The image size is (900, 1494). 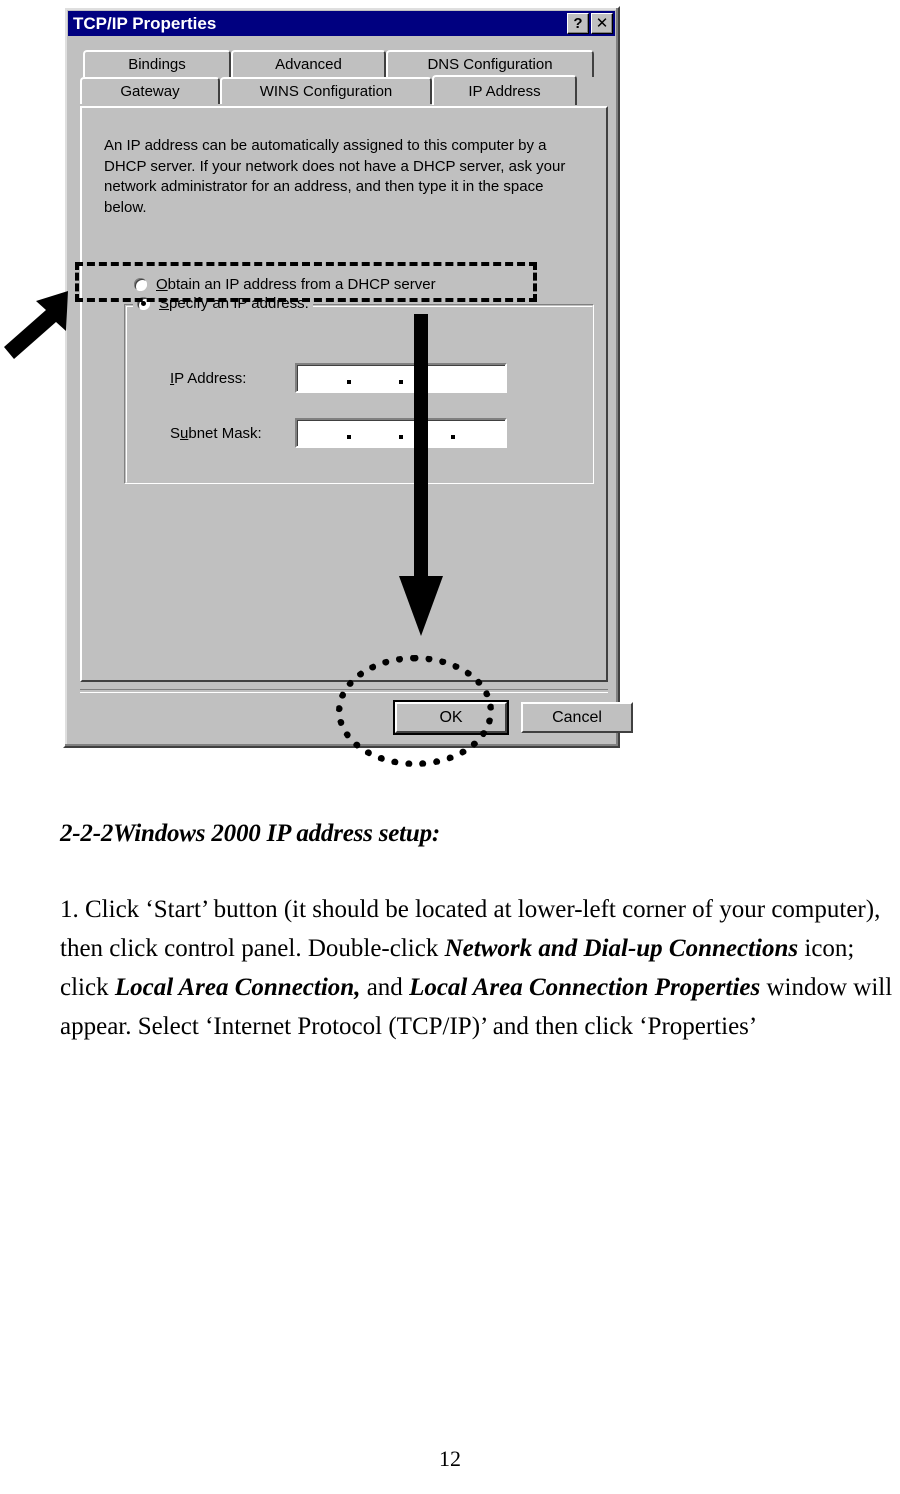 I want to click on radio-icon-unchecked, so click(x=140, y=284).